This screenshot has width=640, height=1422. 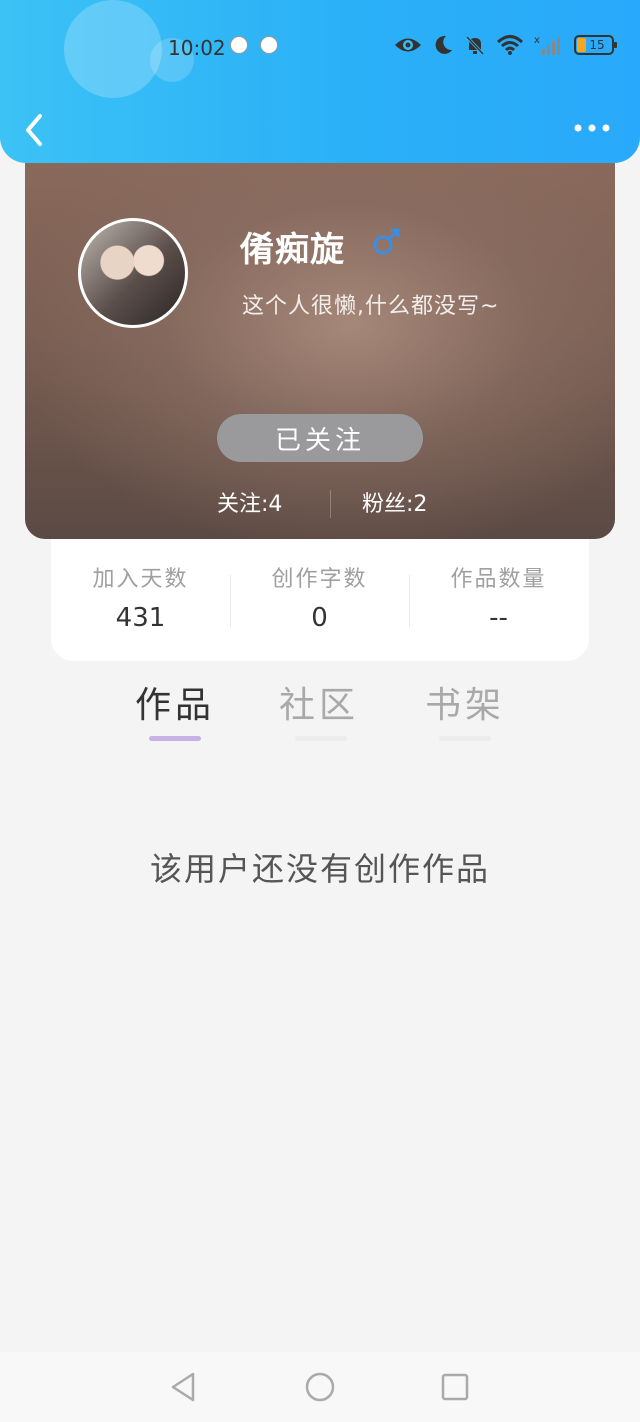 I want to click on signal-icon: x, so click(x=547, y=45).